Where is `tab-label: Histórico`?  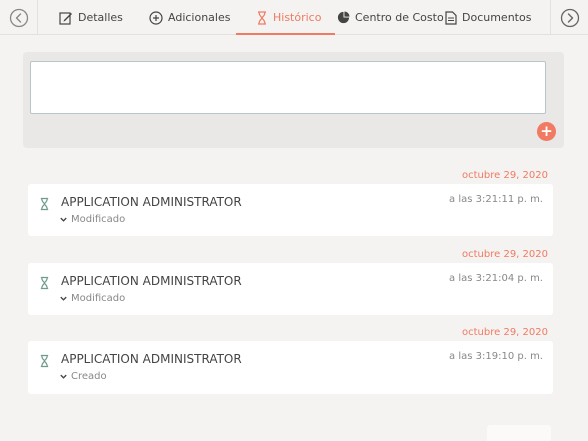
tab-label: Histórico is located at coordinates (297, 17).